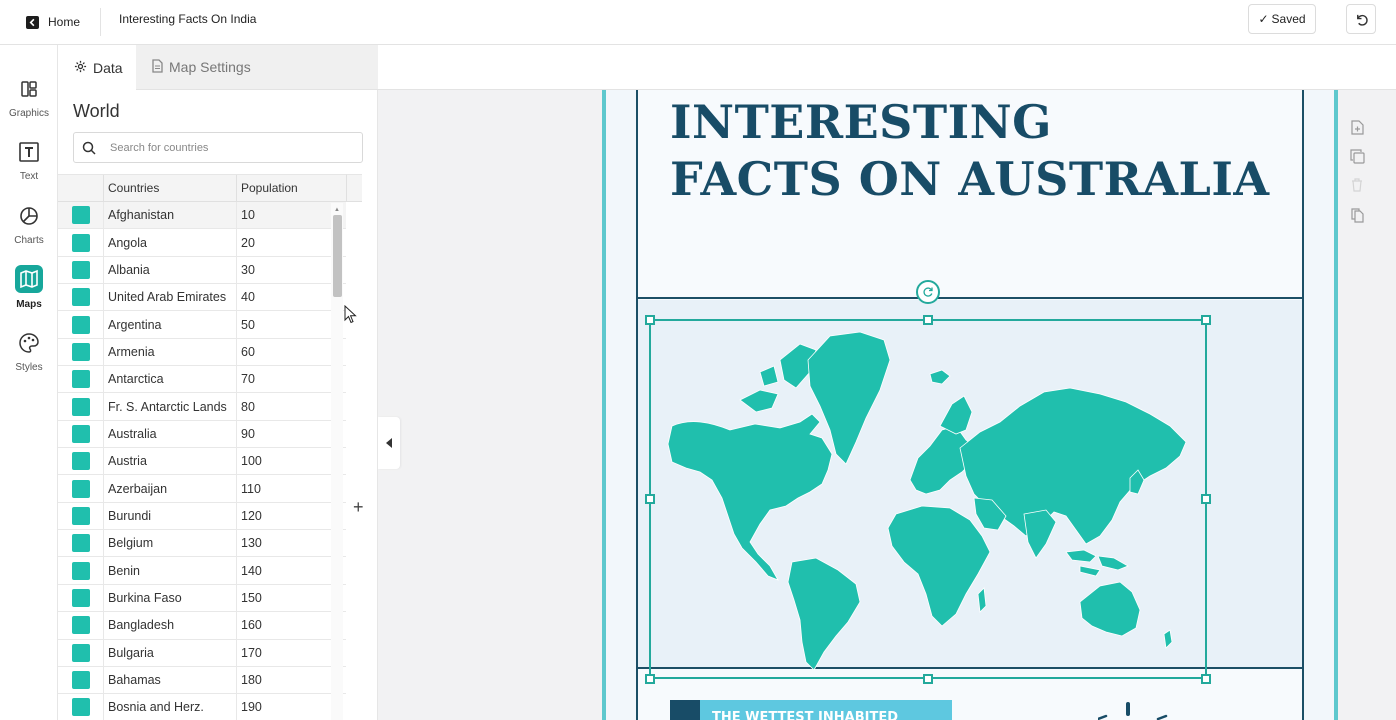 The height and width of the screenshot is (720, 1396). What do you see at coordinates (291, 570) in the screenshot?
I see `population-cell: 140` at bounding box center [291, 570].